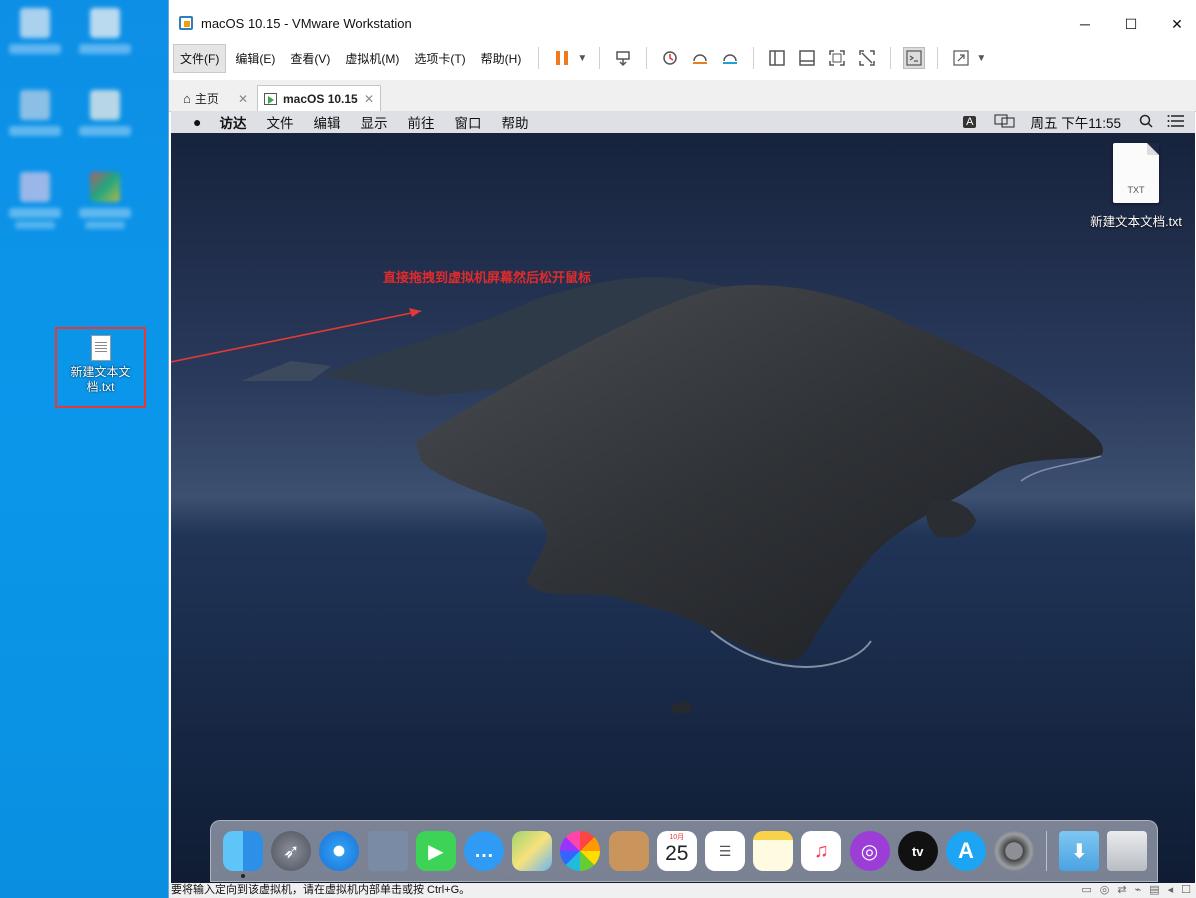 Image resolution: width=1196 pixels, height=898 pixels. What do you see at coordinates (965, 851) in the screenshot?
I see `app-store-icon: A` at bounding box center [965, 851].